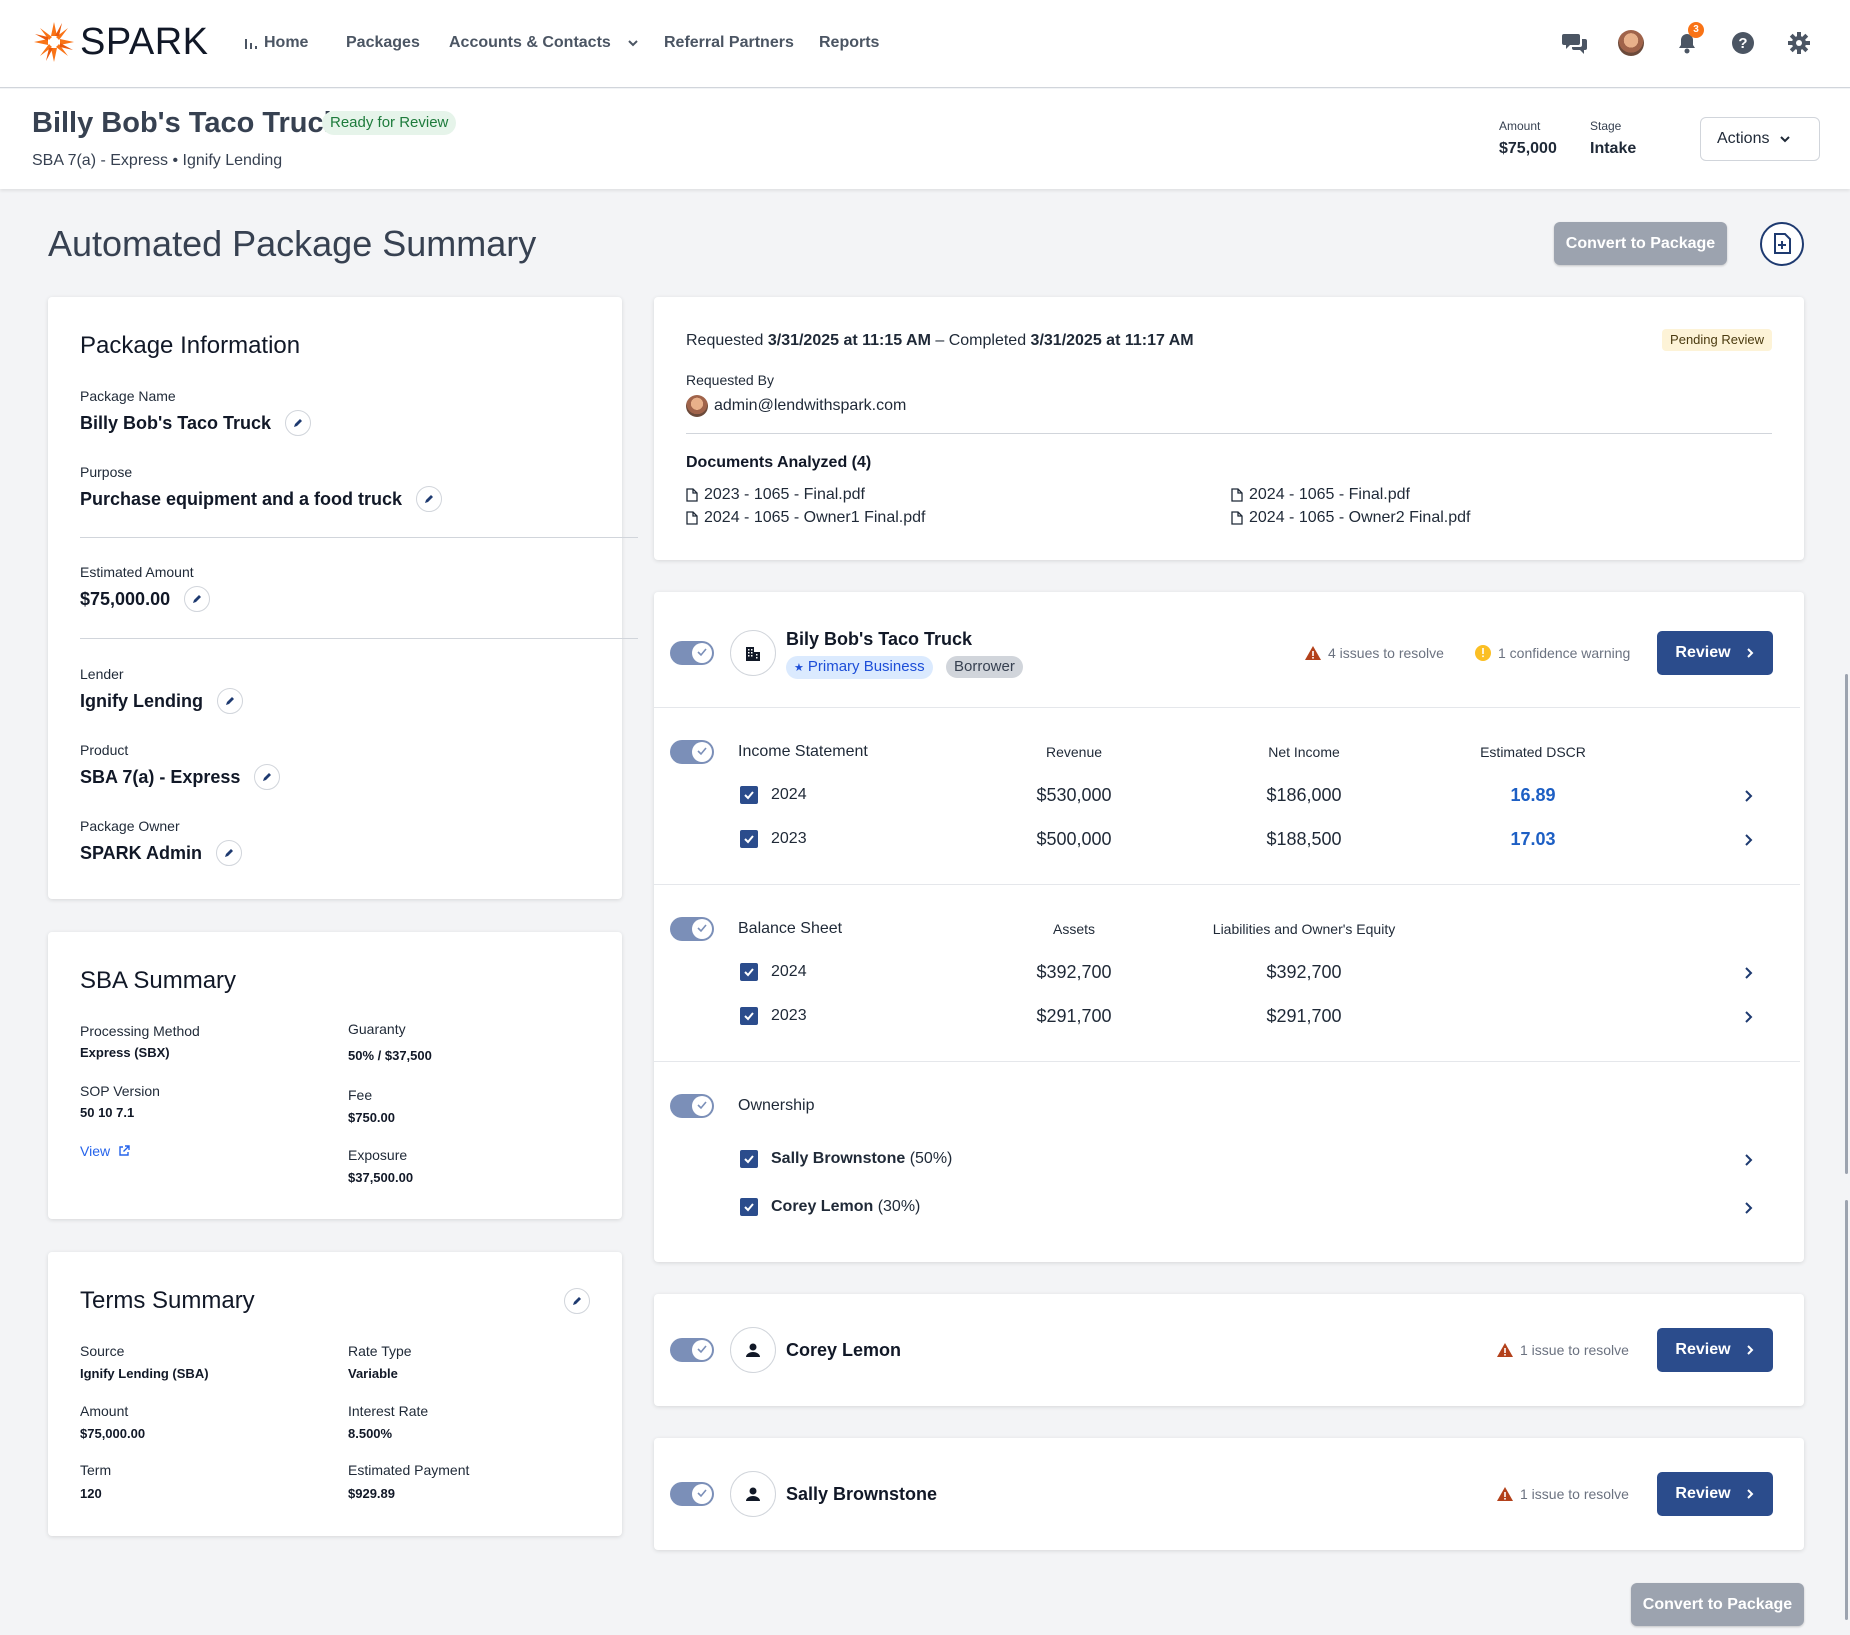 The width and height of the screenshot is (1850, 1635). I want to click on document-item: 2023 - 1065 - Final.pdf, so click(775, 495).